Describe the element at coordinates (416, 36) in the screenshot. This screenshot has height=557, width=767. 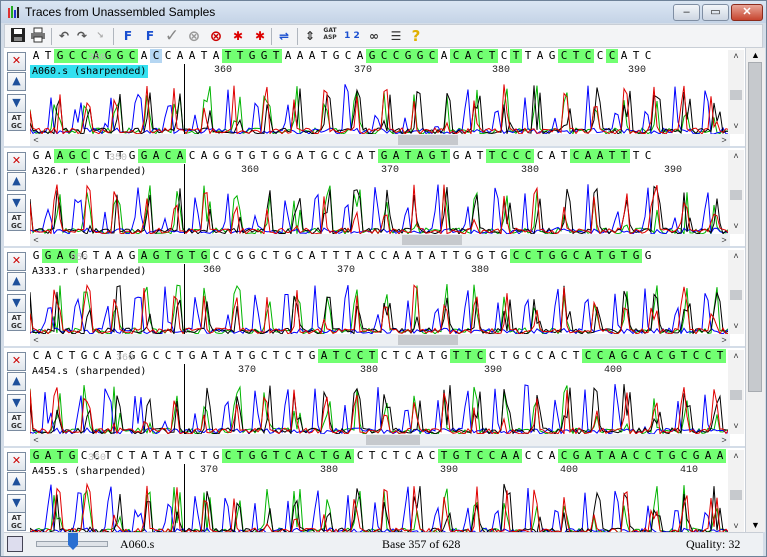
I see `help-icon: ?` at that location.